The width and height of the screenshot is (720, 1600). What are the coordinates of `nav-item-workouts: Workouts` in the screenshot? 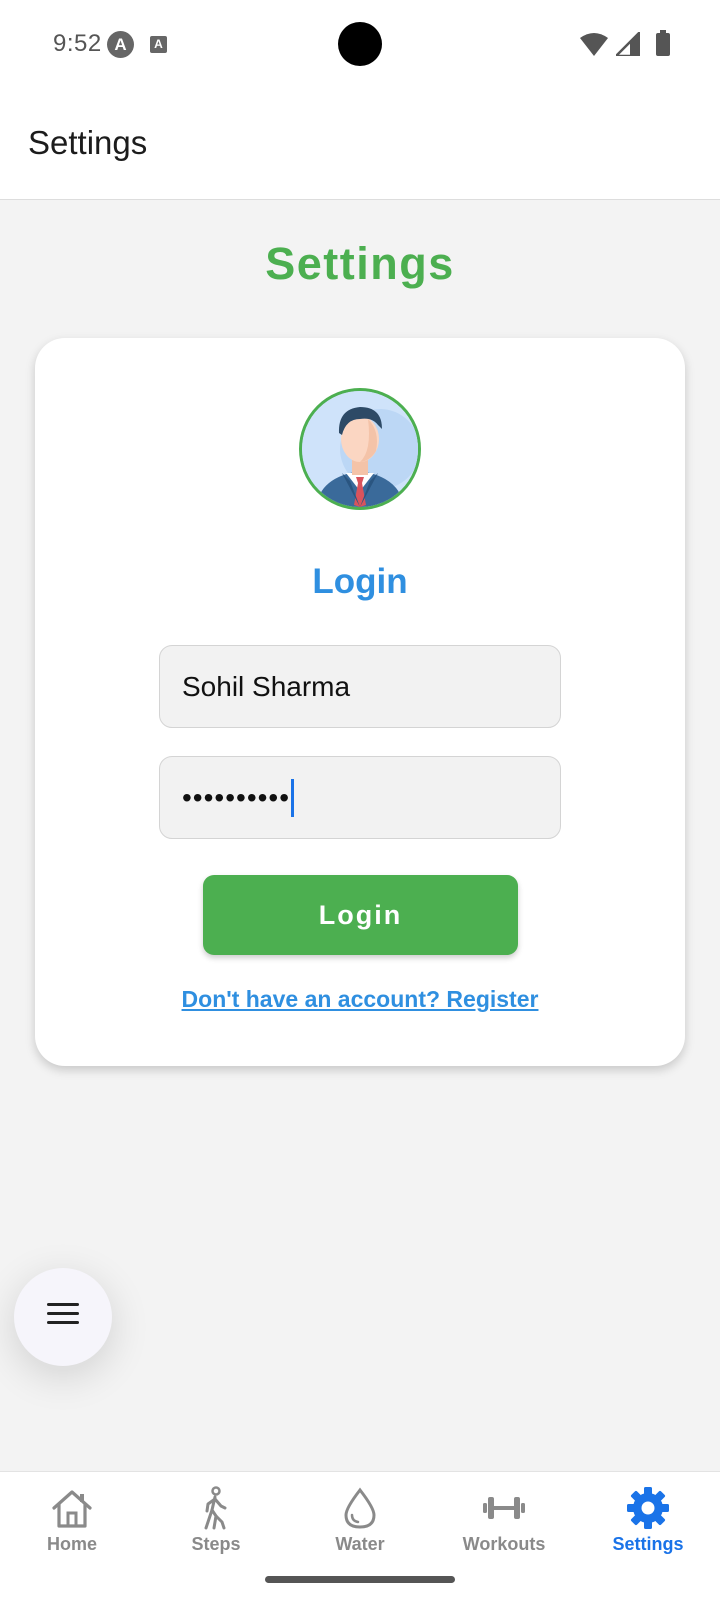 It's located at (504, 1522).